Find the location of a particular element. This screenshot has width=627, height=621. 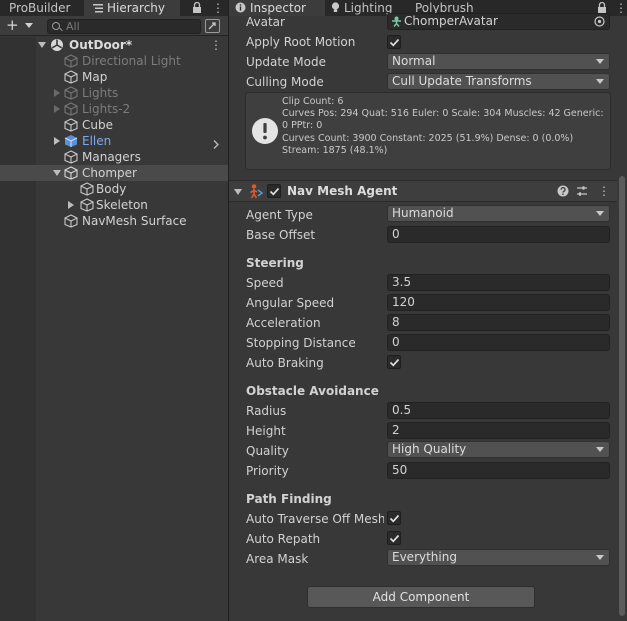

tree-row-lights: Lights is located at coordinates (114, 93).